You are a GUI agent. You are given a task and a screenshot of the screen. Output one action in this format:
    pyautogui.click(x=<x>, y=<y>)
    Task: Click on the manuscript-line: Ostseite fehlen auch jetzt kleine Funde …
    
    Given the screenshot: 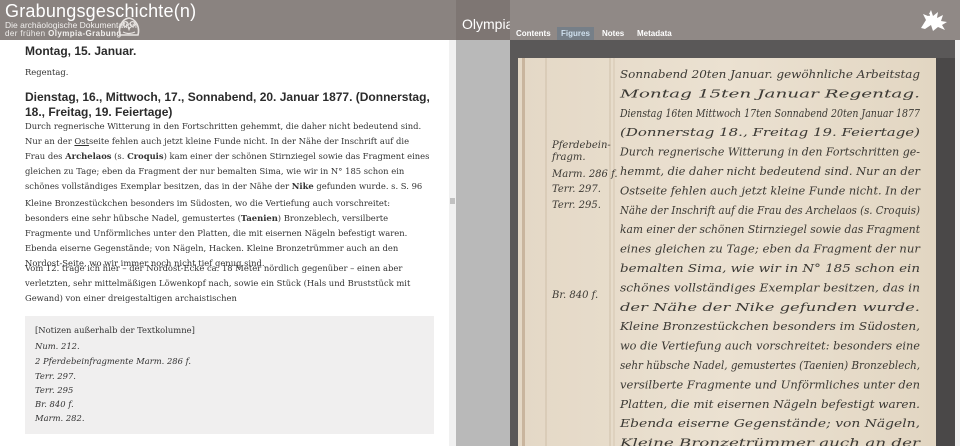 What is the action you would take?
    pyautogui.click(x=770, y=190)
    